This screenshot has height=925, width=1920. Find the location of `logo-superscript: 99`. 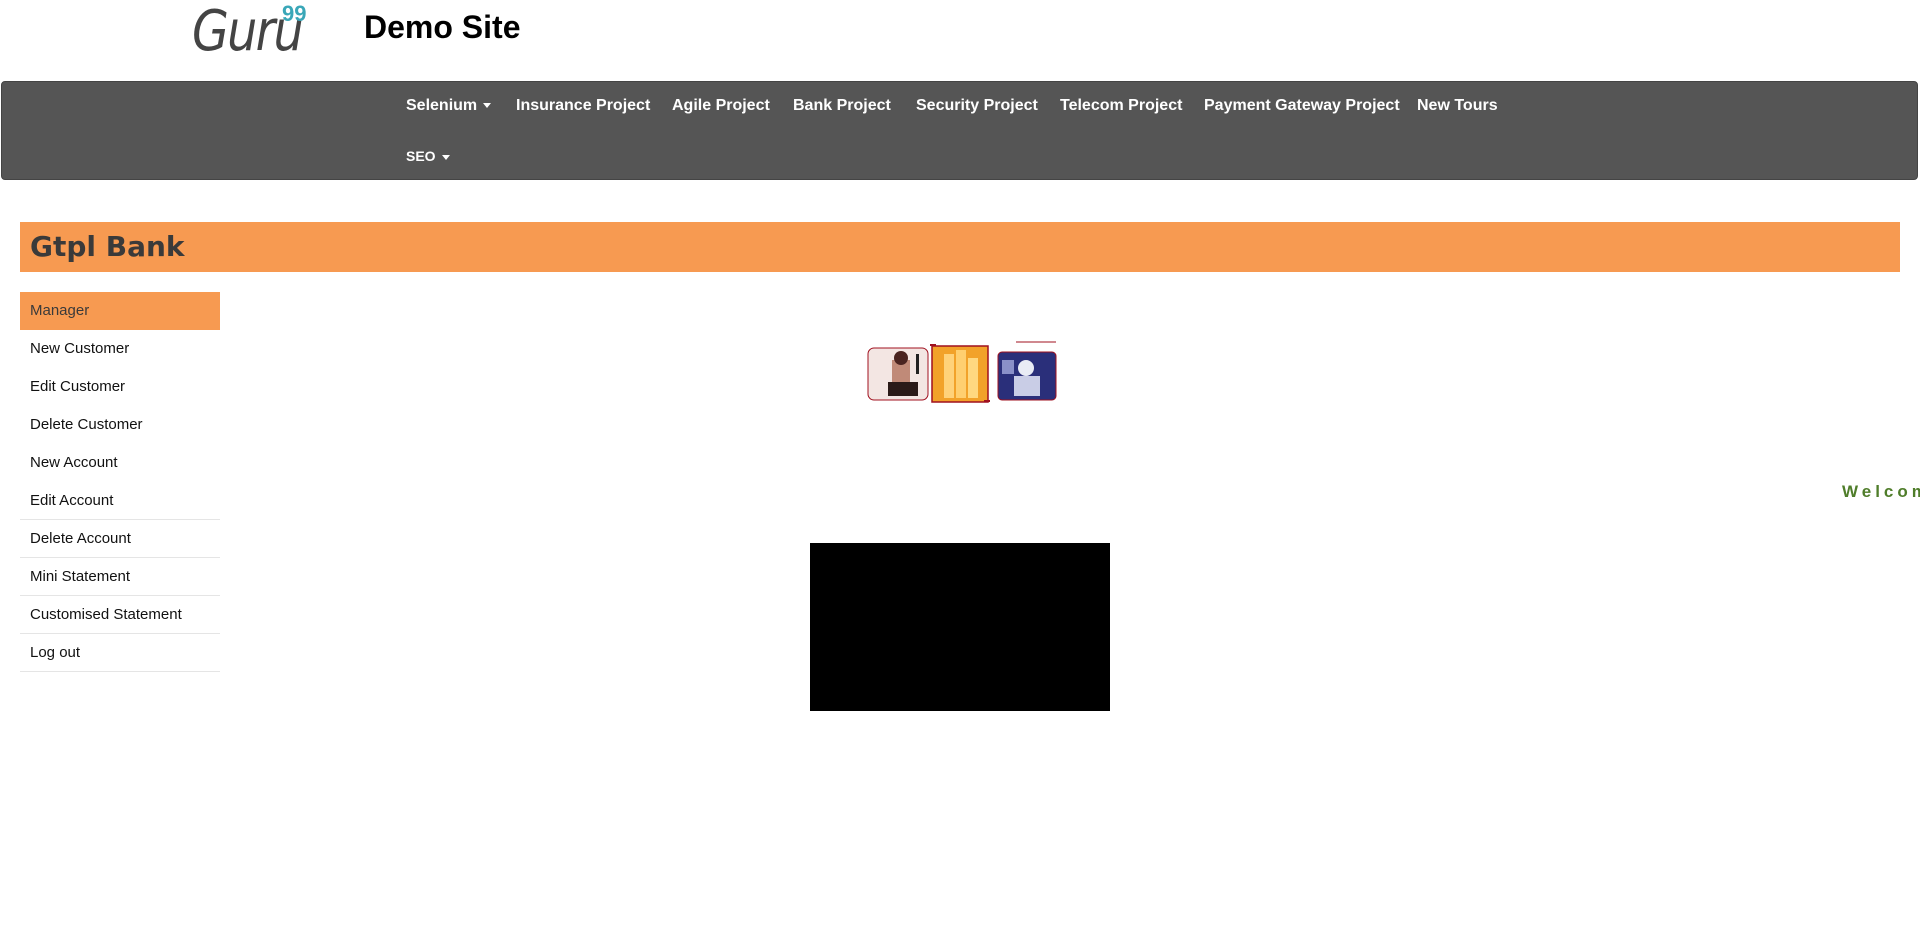

logo-superscript: 99 is located at coordinates (294, 13).